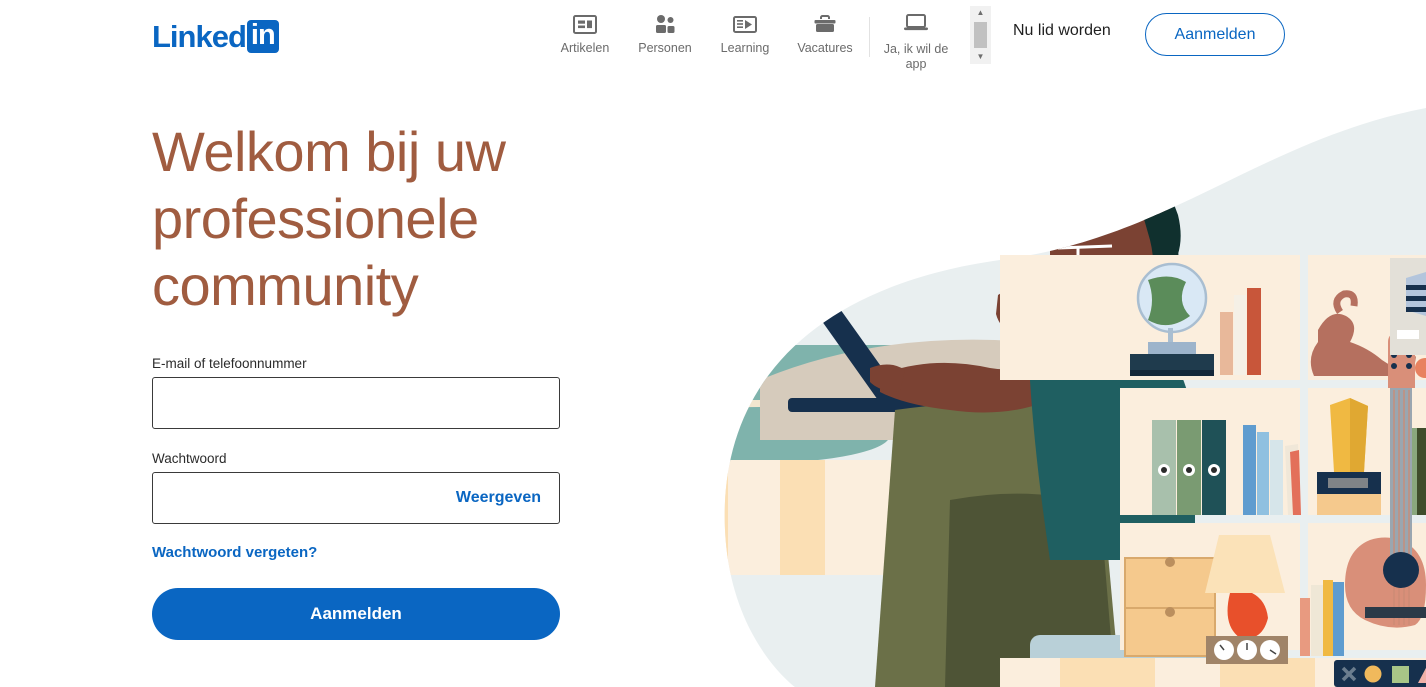 The width and height of the screenshot is (1426, 687). I want to click on nav-item-vacatures: Vacatures, so click(825, 31).